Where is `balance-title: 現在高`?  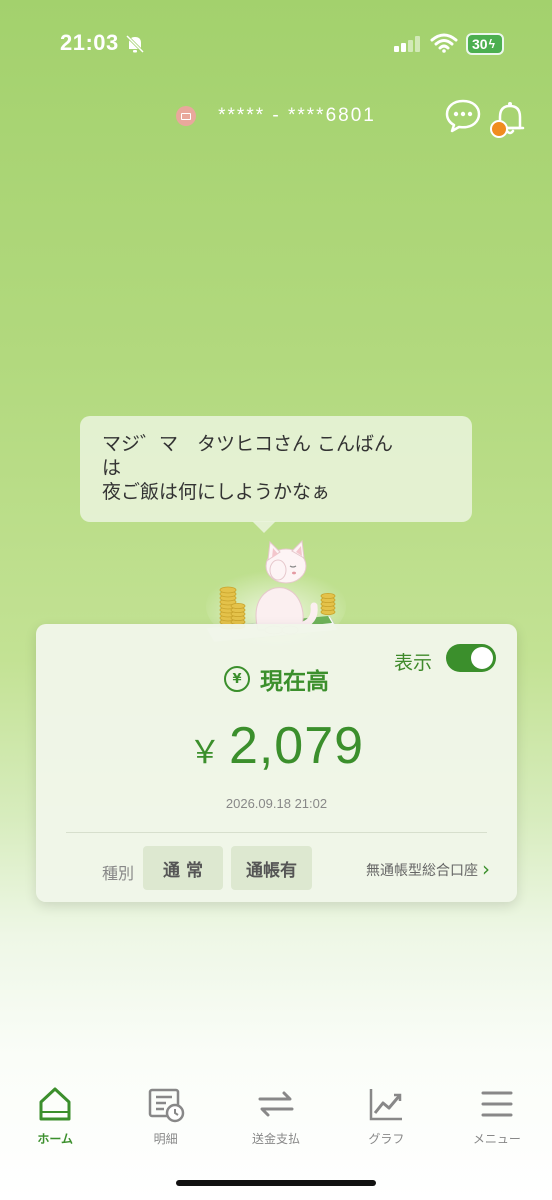
balance-title: 現在高 is located at coordinates (294, 682).